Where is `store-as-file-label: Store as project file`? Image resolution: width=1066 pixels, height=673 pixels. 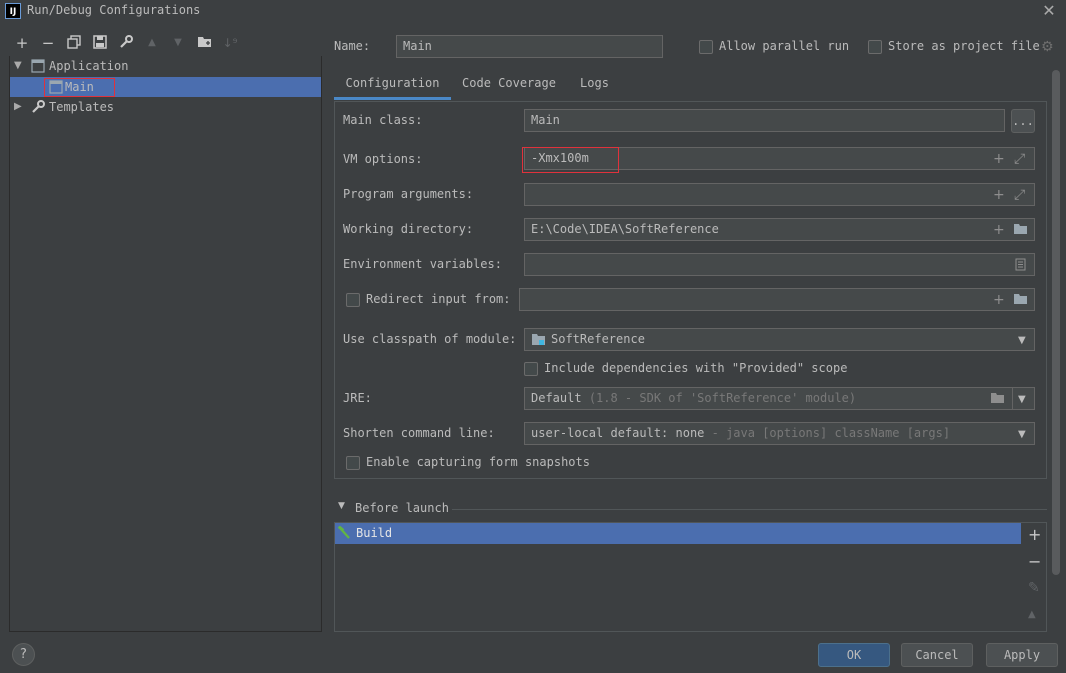
store-as-file-label: Store as project file is located at coordinates (964, 46).